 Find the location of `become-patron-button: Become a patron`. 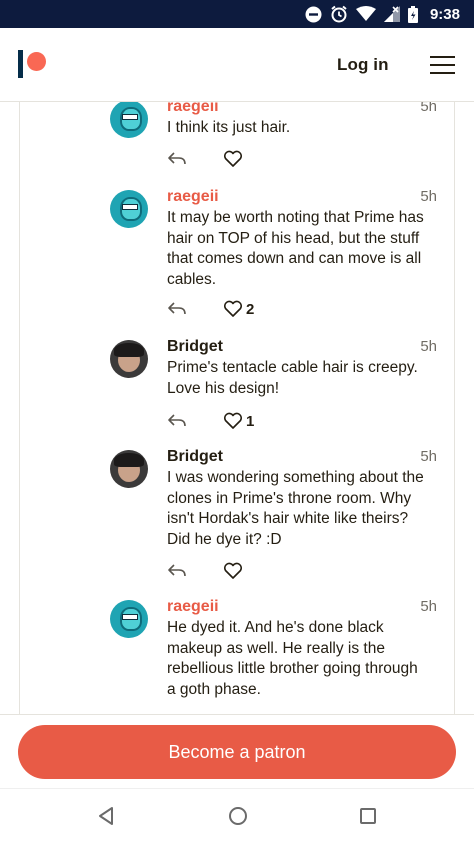

become-patron-button: Become a patron is located at coordinates (237, 752).